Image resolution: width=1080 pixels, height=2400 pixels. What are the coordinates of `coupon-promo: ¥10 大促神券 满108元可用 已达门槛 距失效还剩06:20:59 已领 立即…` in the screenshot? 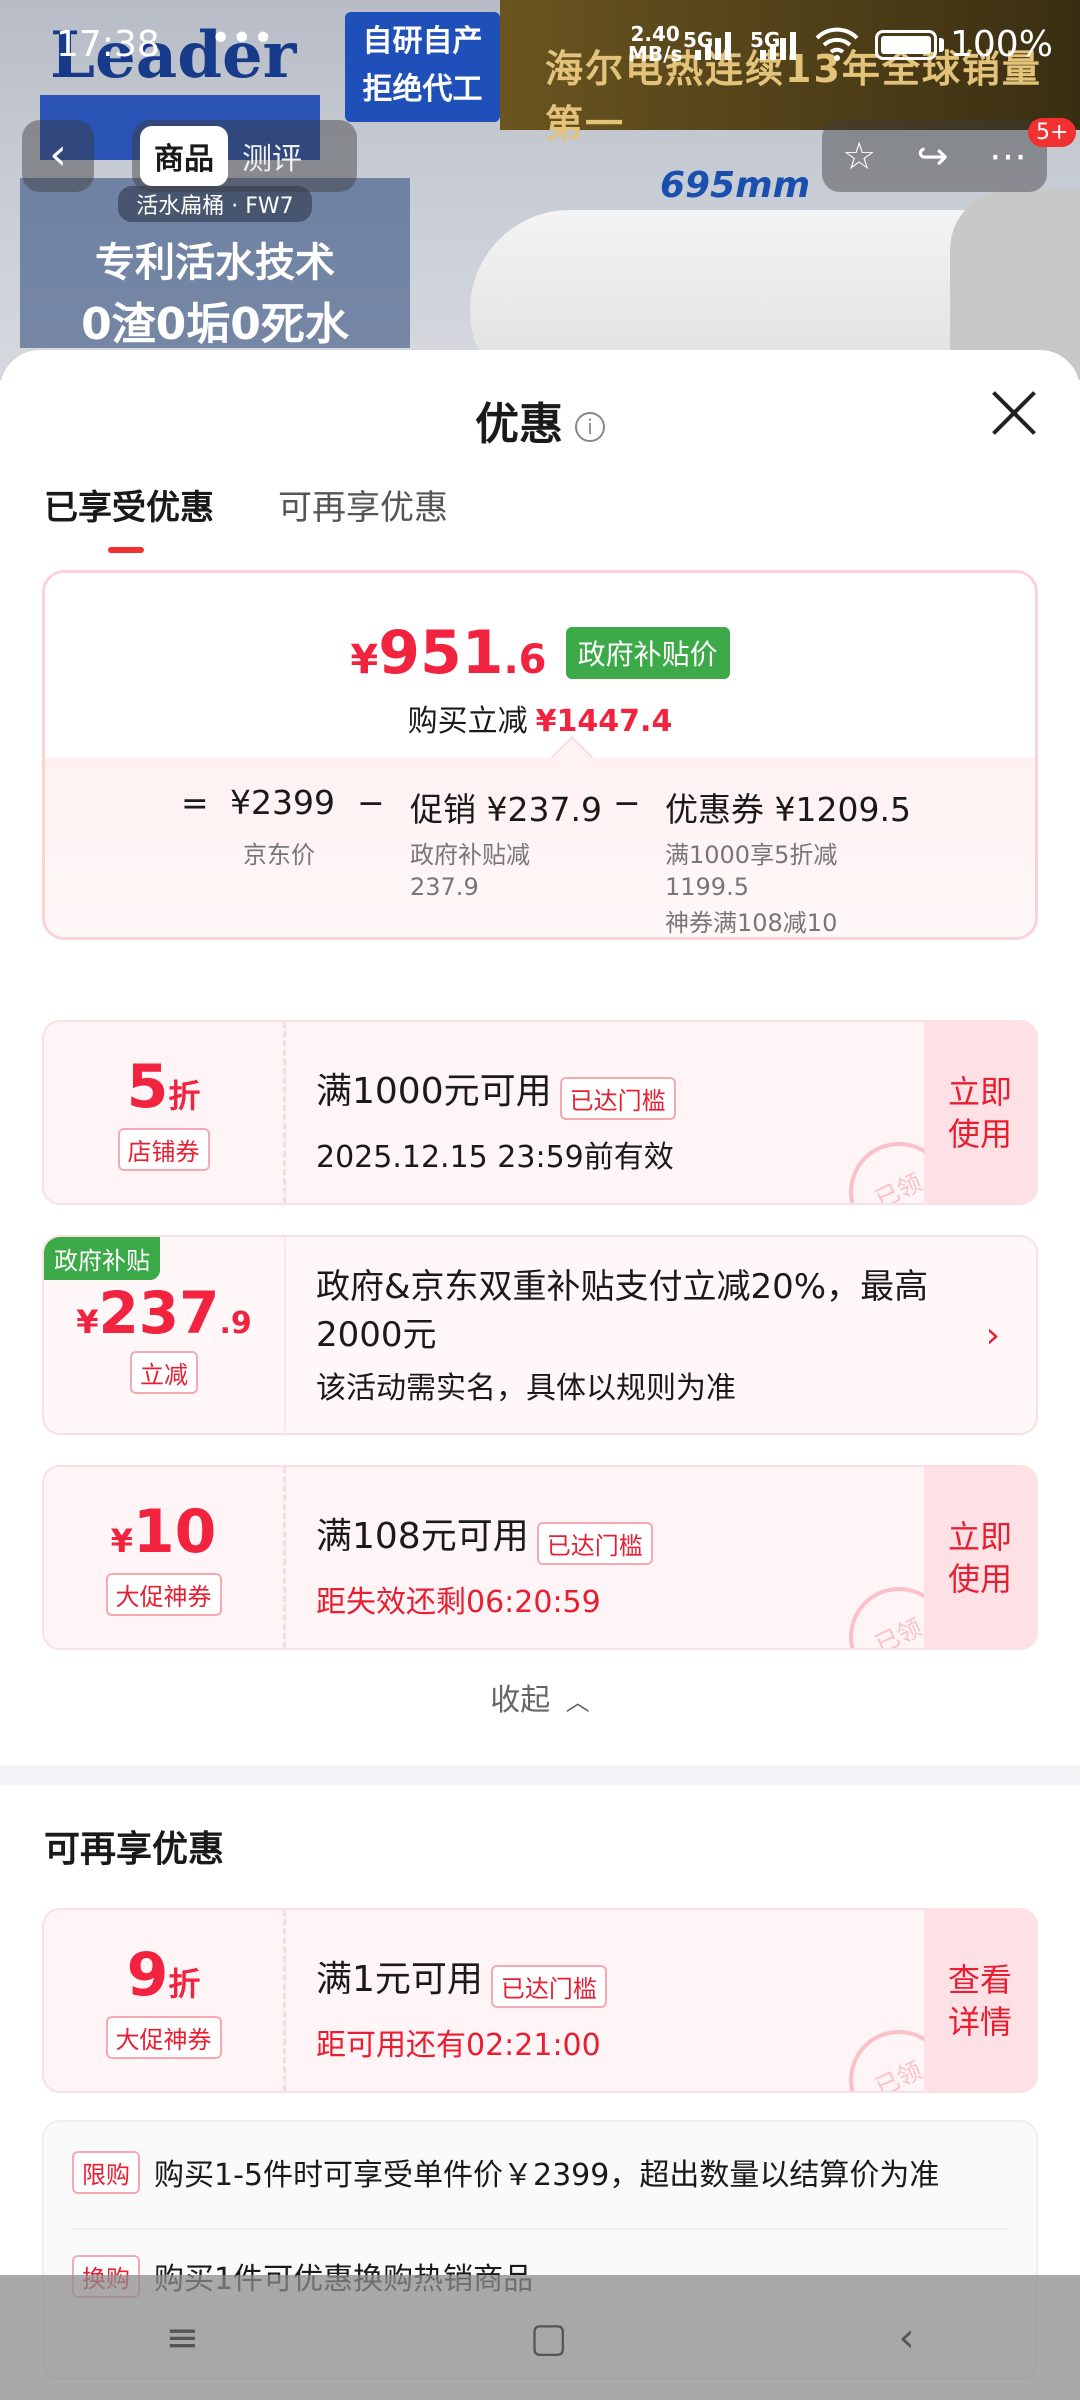 It's located at (540, 1557).